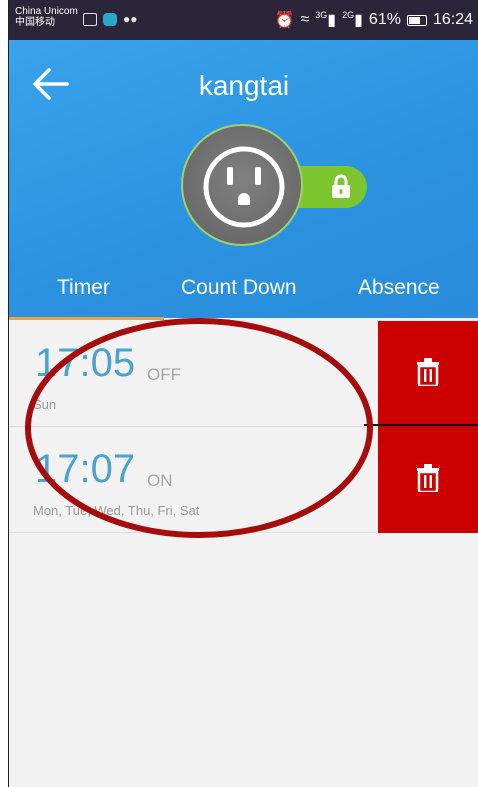  What do you see at coordinates (46, 11) in the screenshot?
I see `carrier-line-1: China Unicom` at bounding box center [46, 11].